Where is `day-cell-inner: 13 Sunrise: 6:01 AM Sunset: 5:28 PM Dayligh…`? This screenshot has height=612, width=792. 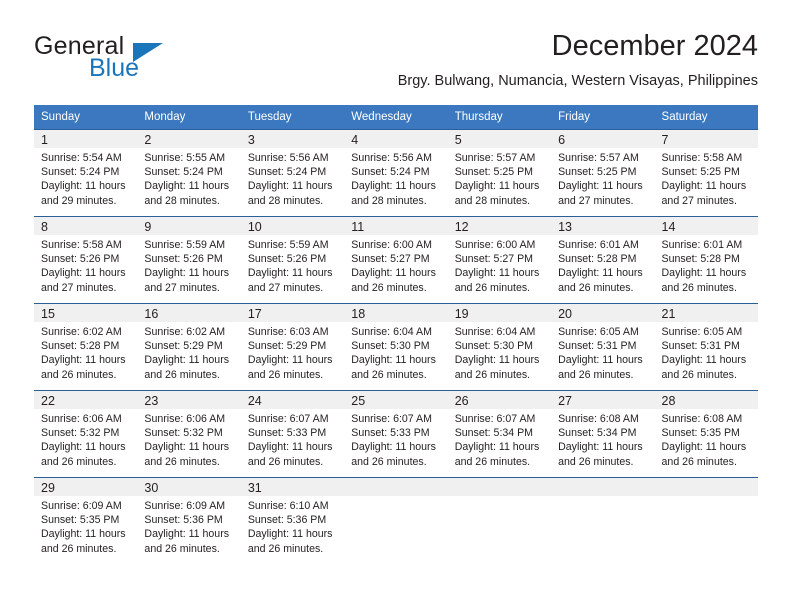
day-cell-inner: 13 Sunrise: 6:01 AM Sunset: 5:28 PM Dayligh… is located at coordinates (603, 260).